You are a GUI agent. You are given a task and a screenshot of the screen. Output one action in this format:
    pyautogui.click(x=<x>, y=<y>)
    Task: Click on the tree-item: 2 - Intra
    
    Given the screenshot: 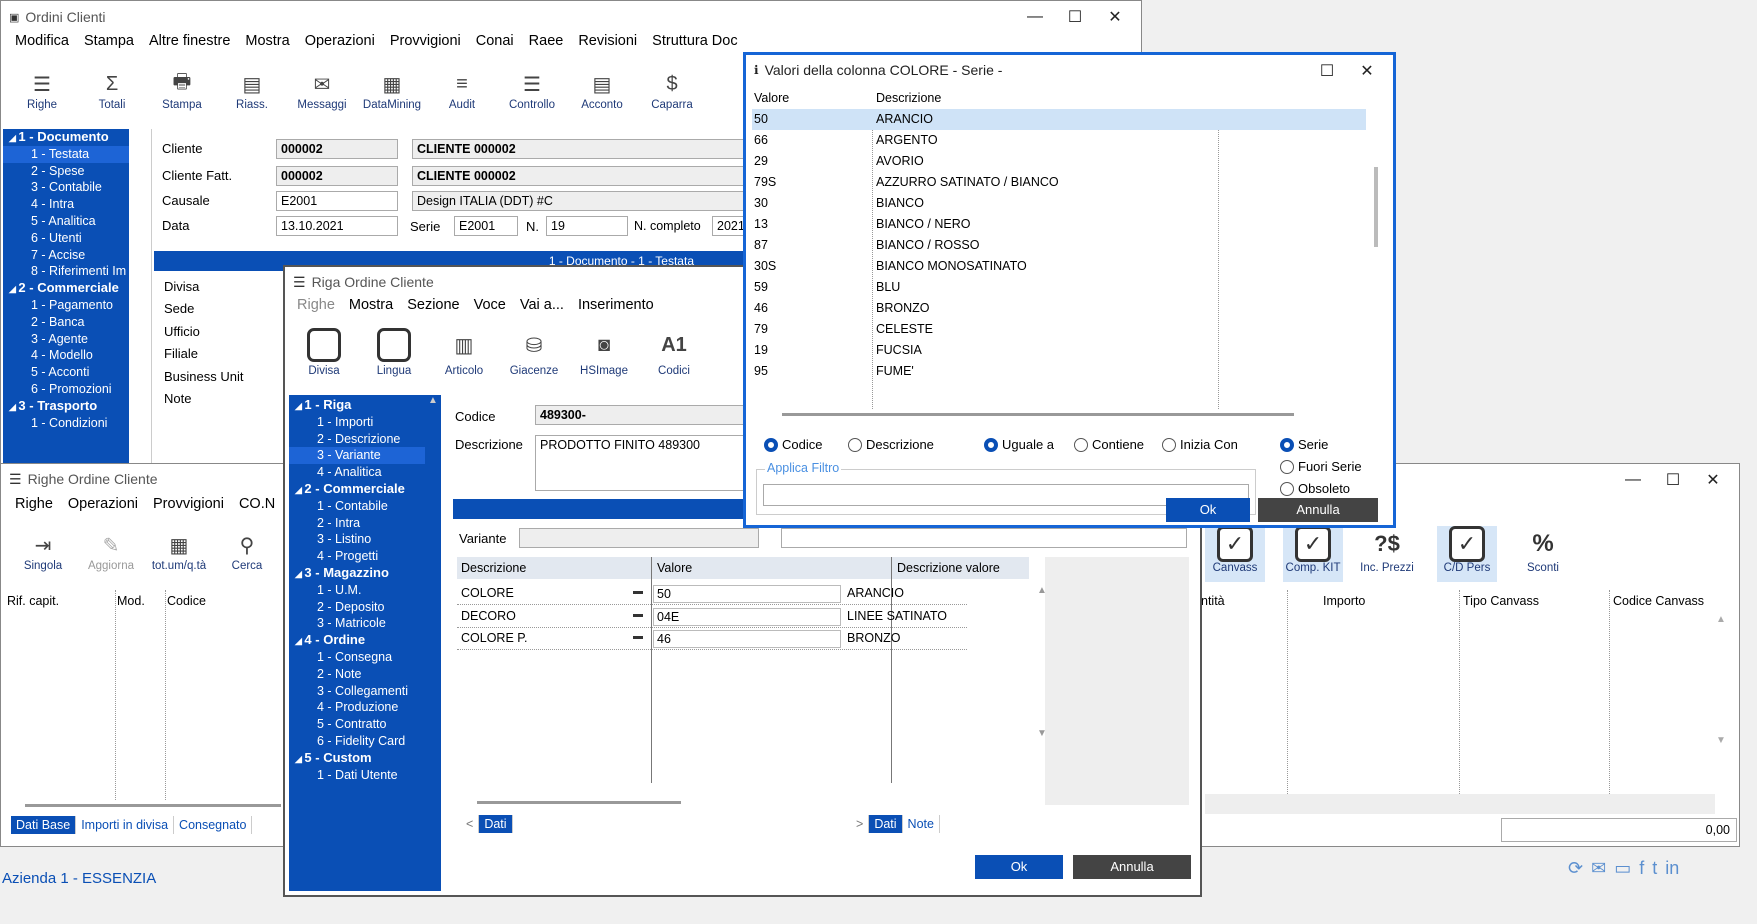 What is the action you would take?
    pyautogui.click(x=357, y=523)
    